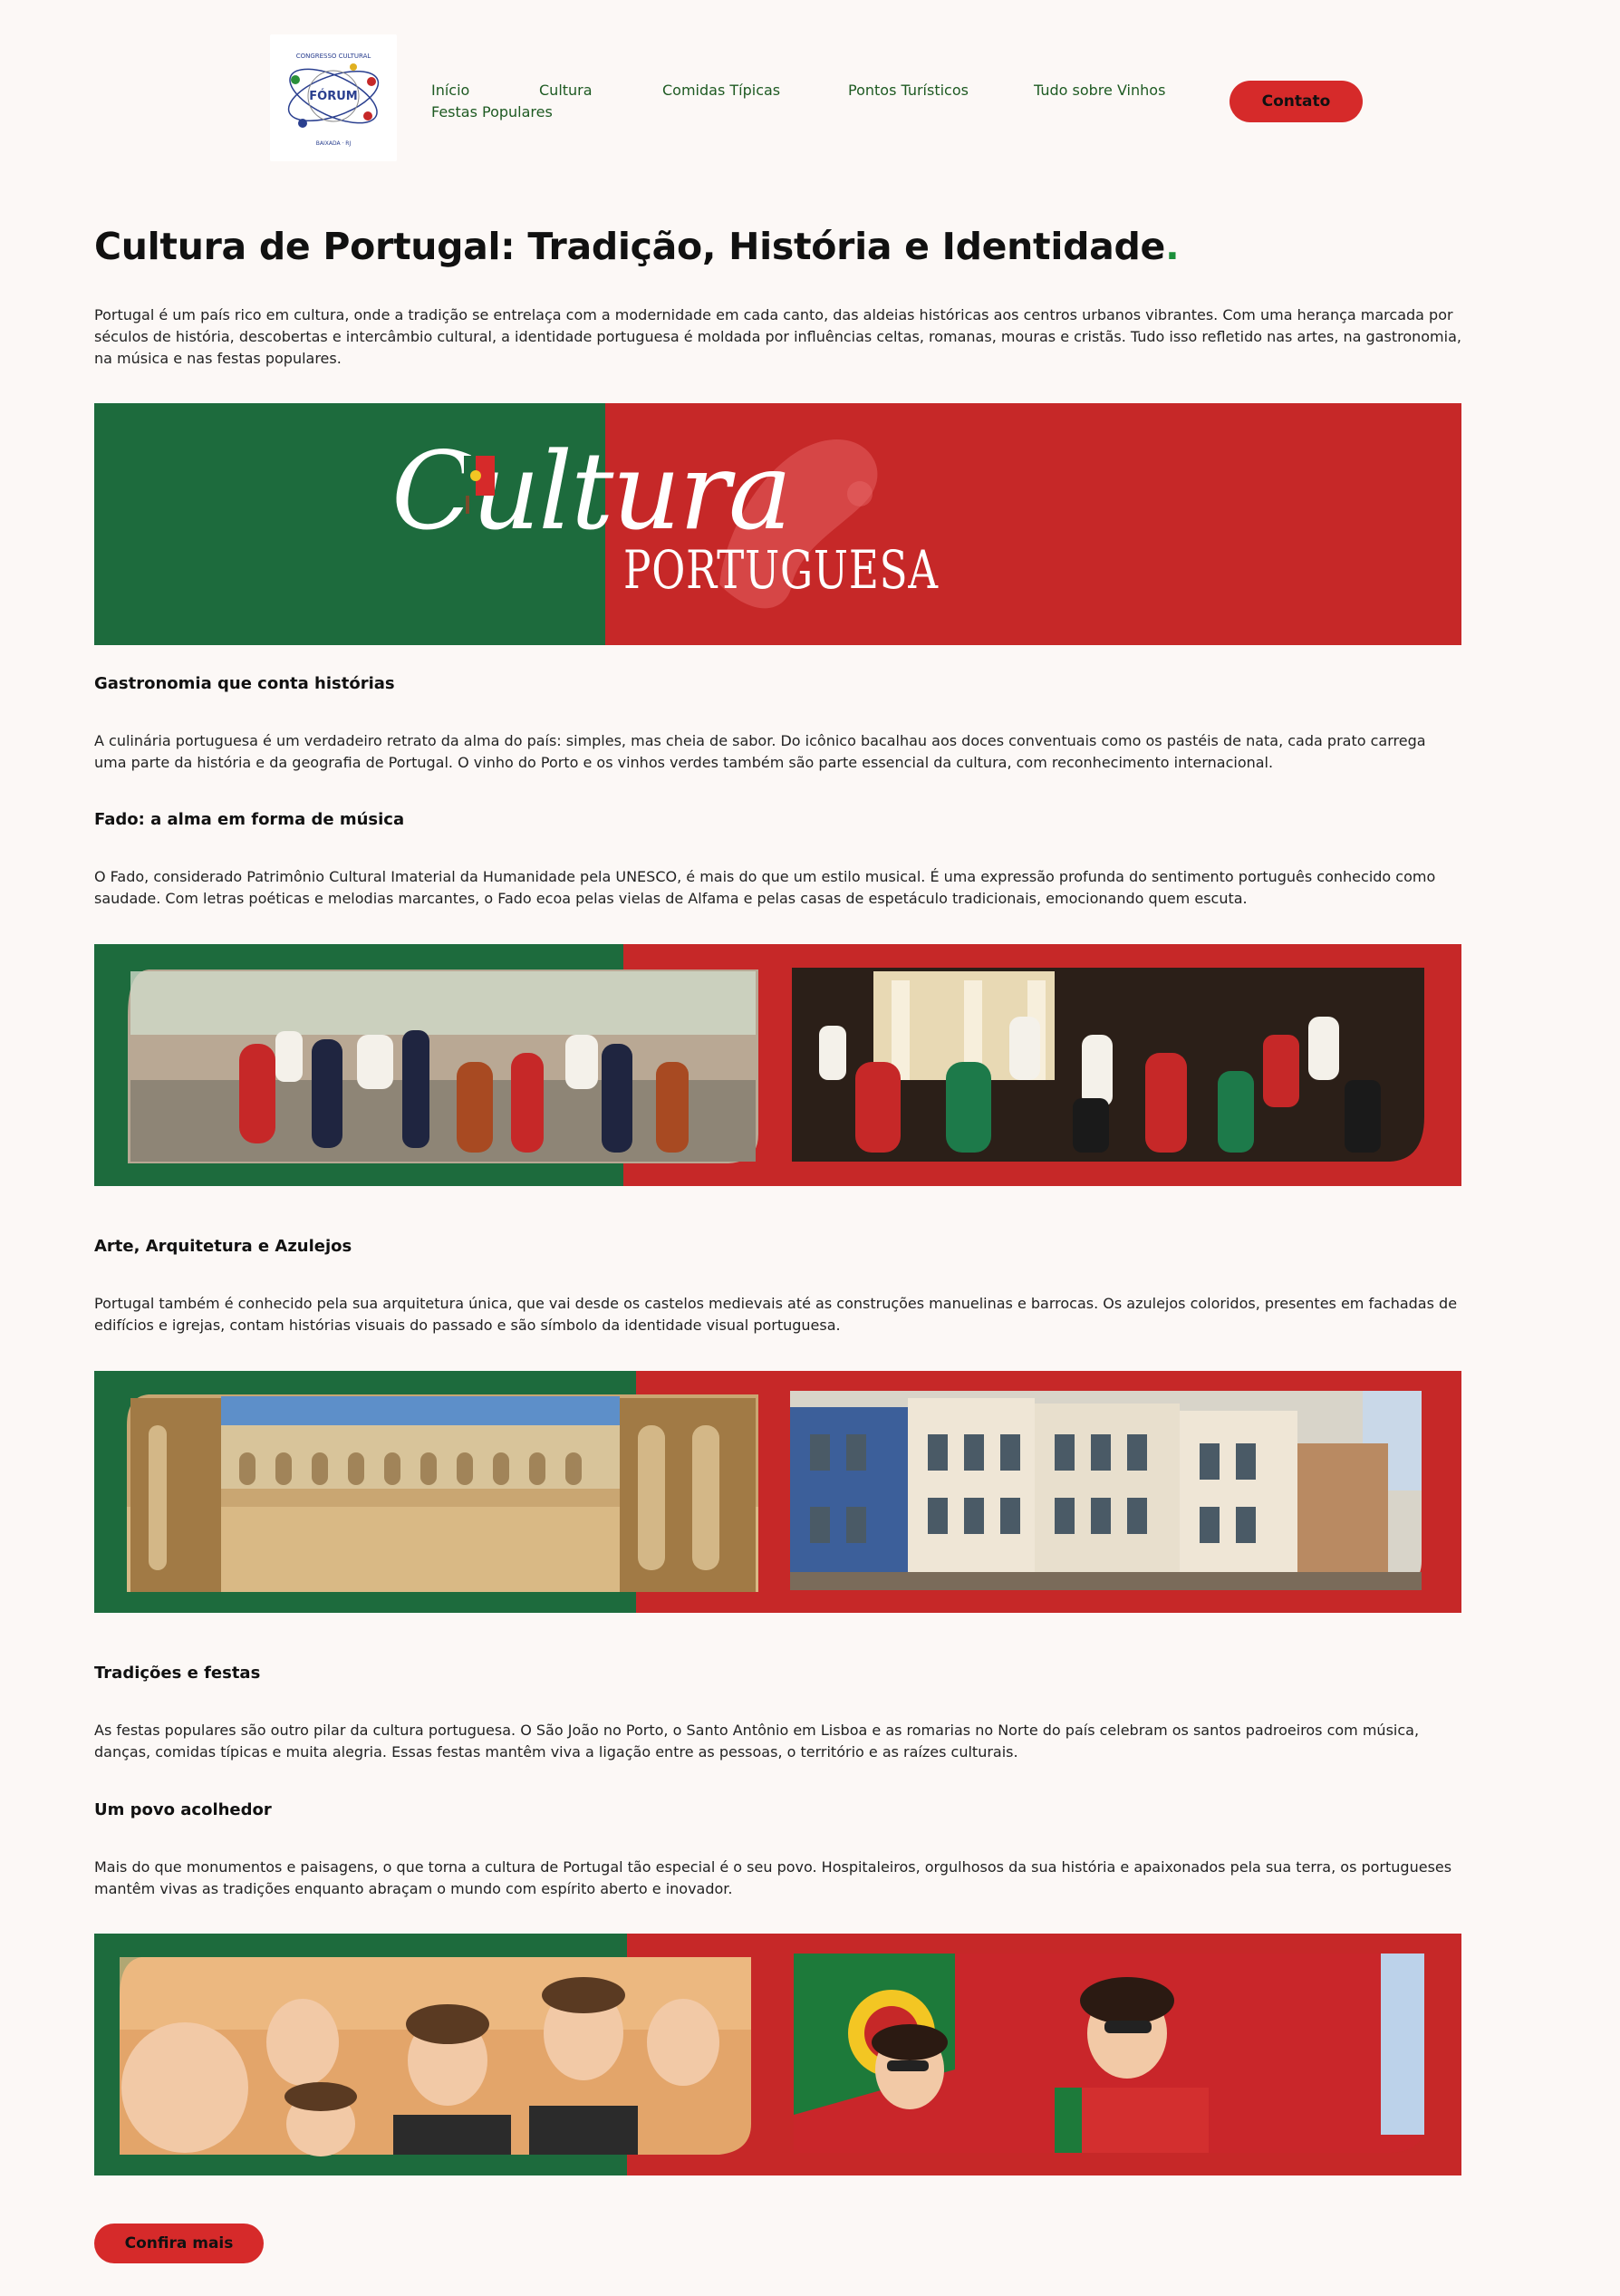 This screenshot has height=2296, width=1620. Describe the element at coordinates (781, 570) in the screenshot. I see `hero-subtitle: PORTUGUESA` at that location.